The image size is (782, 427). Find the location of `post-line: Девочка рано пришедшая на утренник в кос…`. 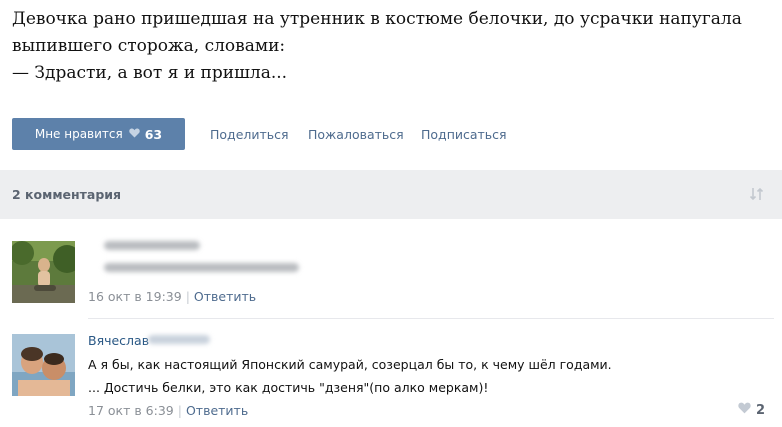

post-line: Девочка рано пришедшая на утренник в кос… is located at coordinates (377, 19).